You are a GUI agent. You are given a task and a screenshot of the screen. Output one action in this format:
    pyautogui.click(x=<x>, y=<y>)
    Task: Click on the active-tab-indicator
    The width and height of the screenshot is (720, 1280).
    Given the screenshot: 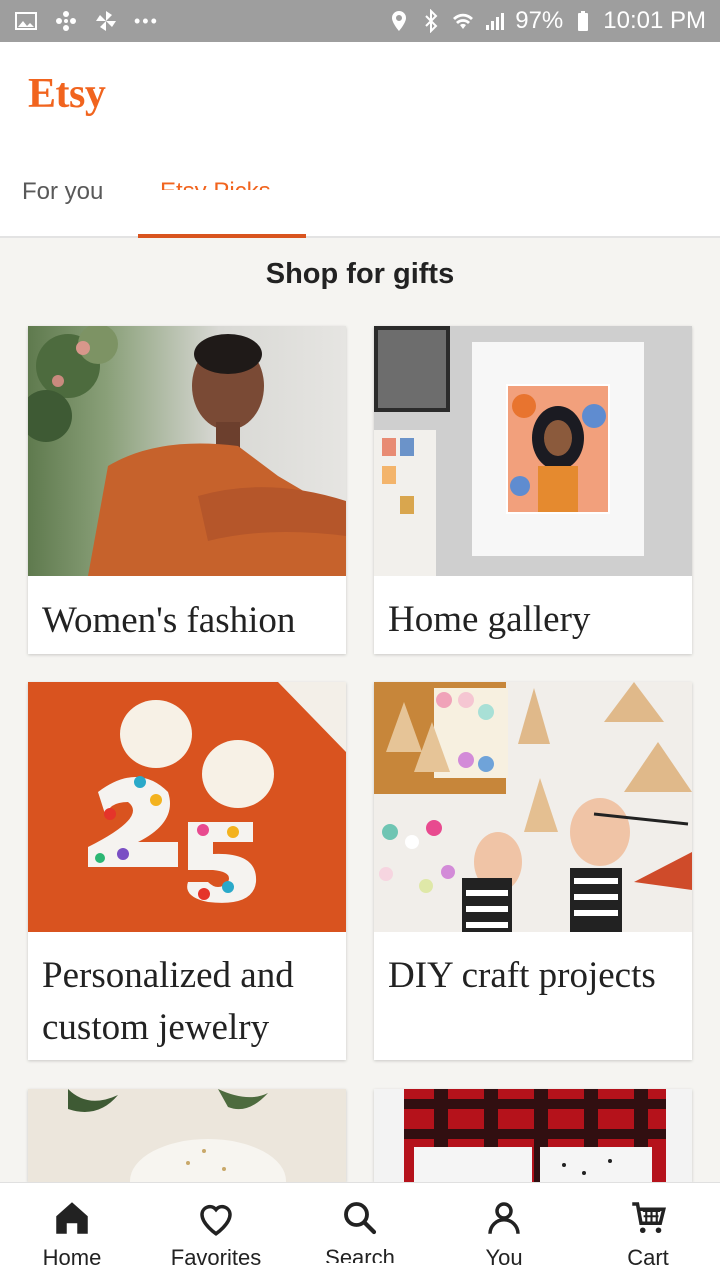 What is the action you would take?
    pyautogui.click(x=222, y=236)
    